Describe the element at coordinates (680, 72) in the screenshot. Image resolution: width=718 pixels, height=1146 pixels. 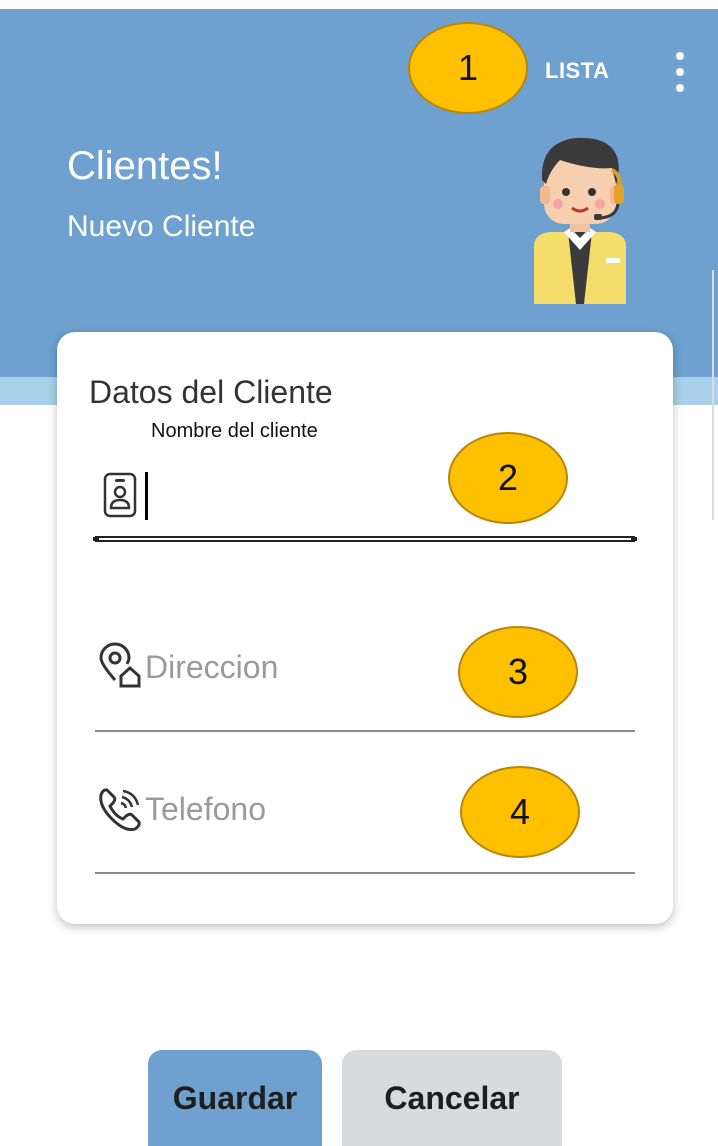
I see `overflow-menu-icon` at that location.